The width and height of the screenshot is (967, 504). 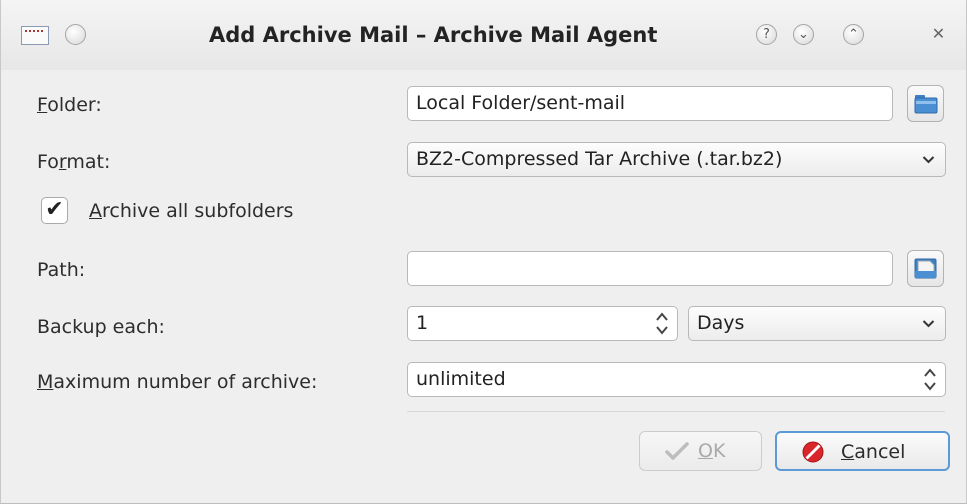 I want to click on help-icon: ?, so click(x=766, y=34).